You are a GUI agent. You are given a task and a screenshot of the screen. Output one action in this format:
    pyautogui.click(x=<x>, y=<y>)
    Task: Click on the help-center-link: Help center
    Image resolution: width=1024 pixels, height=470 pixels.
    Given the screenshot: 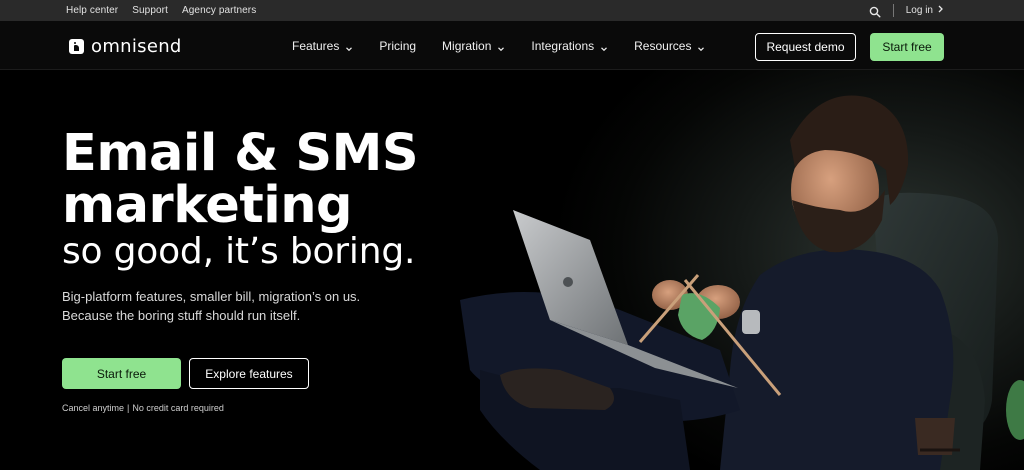 What is the action you would take?
    pyautogui.click(x=92, y=10)
    